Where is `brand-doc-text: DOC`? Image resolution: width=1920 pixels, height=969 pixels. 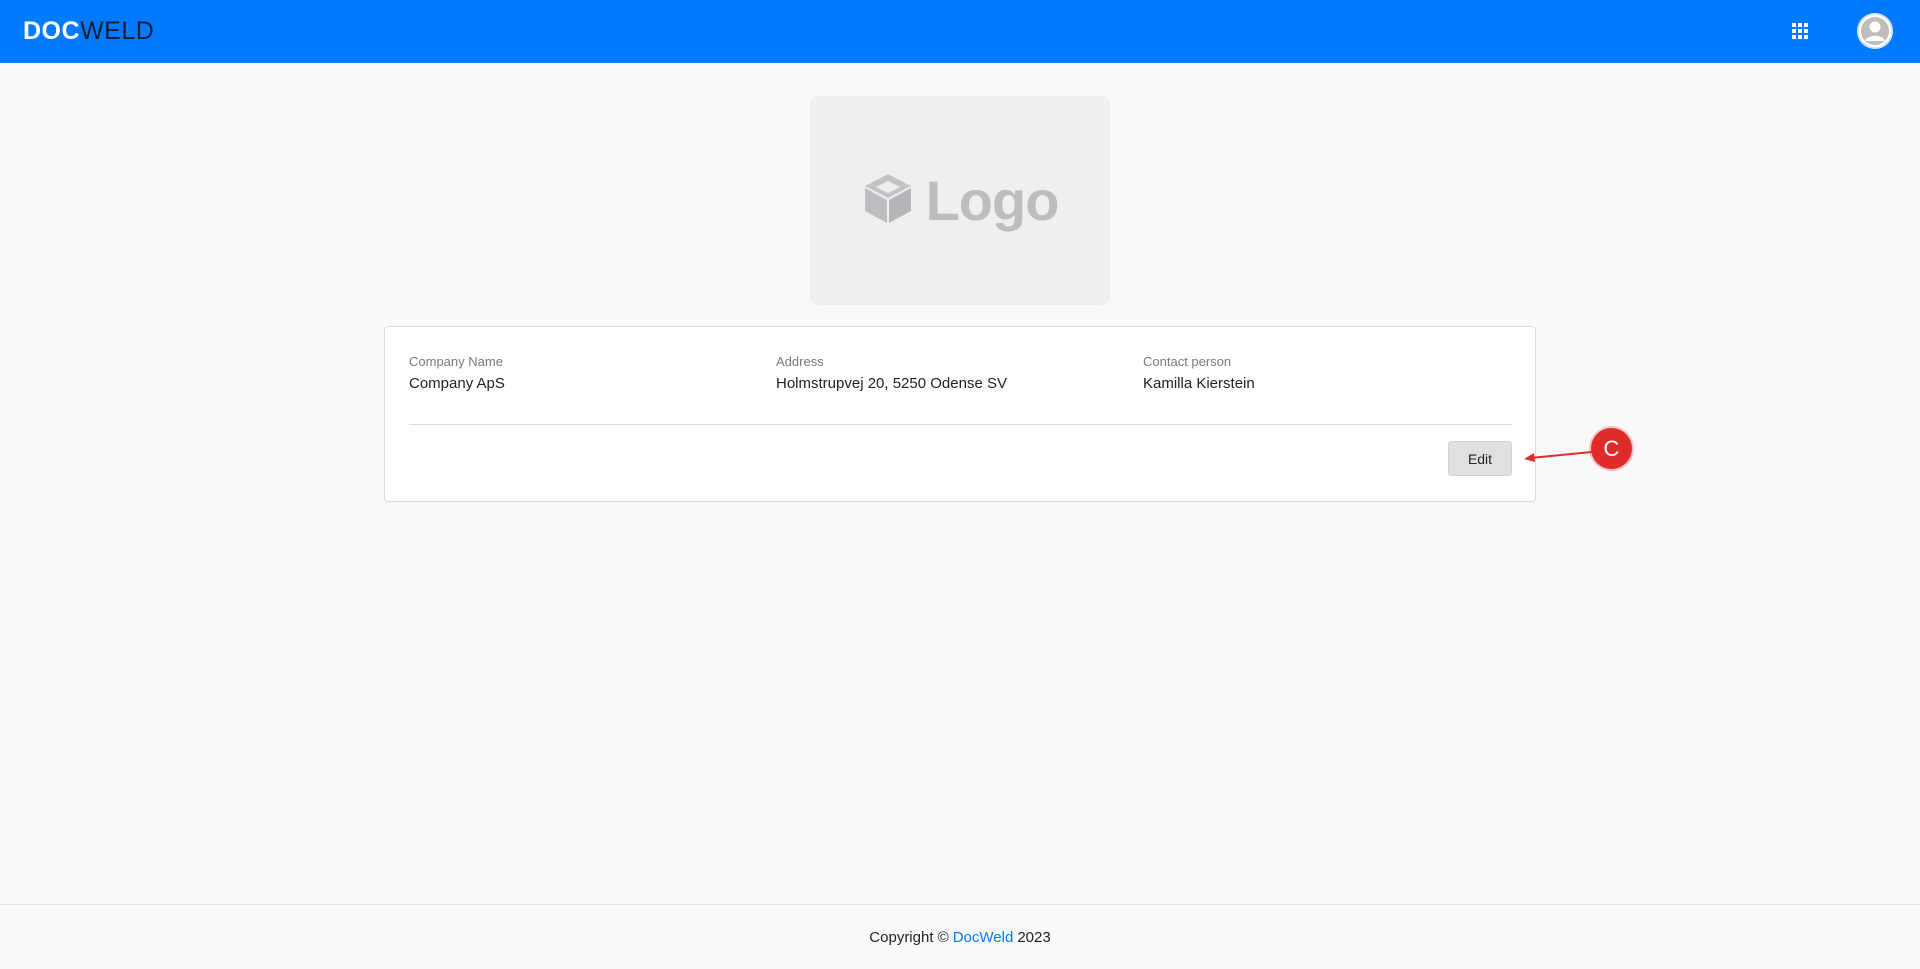
brand-doc-text: DOC is located at coordinates (52, 30).